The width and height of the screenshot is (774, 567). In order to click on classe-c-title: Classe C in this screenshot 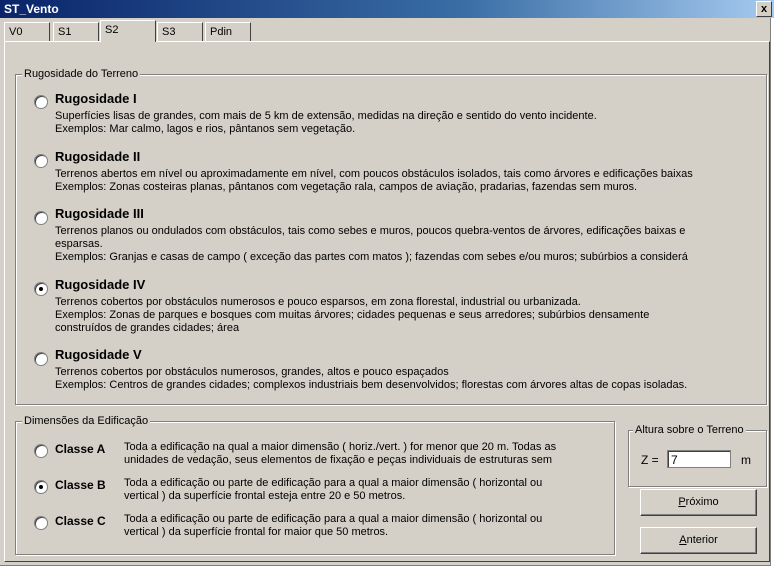, I will do `click(80, 521)`.